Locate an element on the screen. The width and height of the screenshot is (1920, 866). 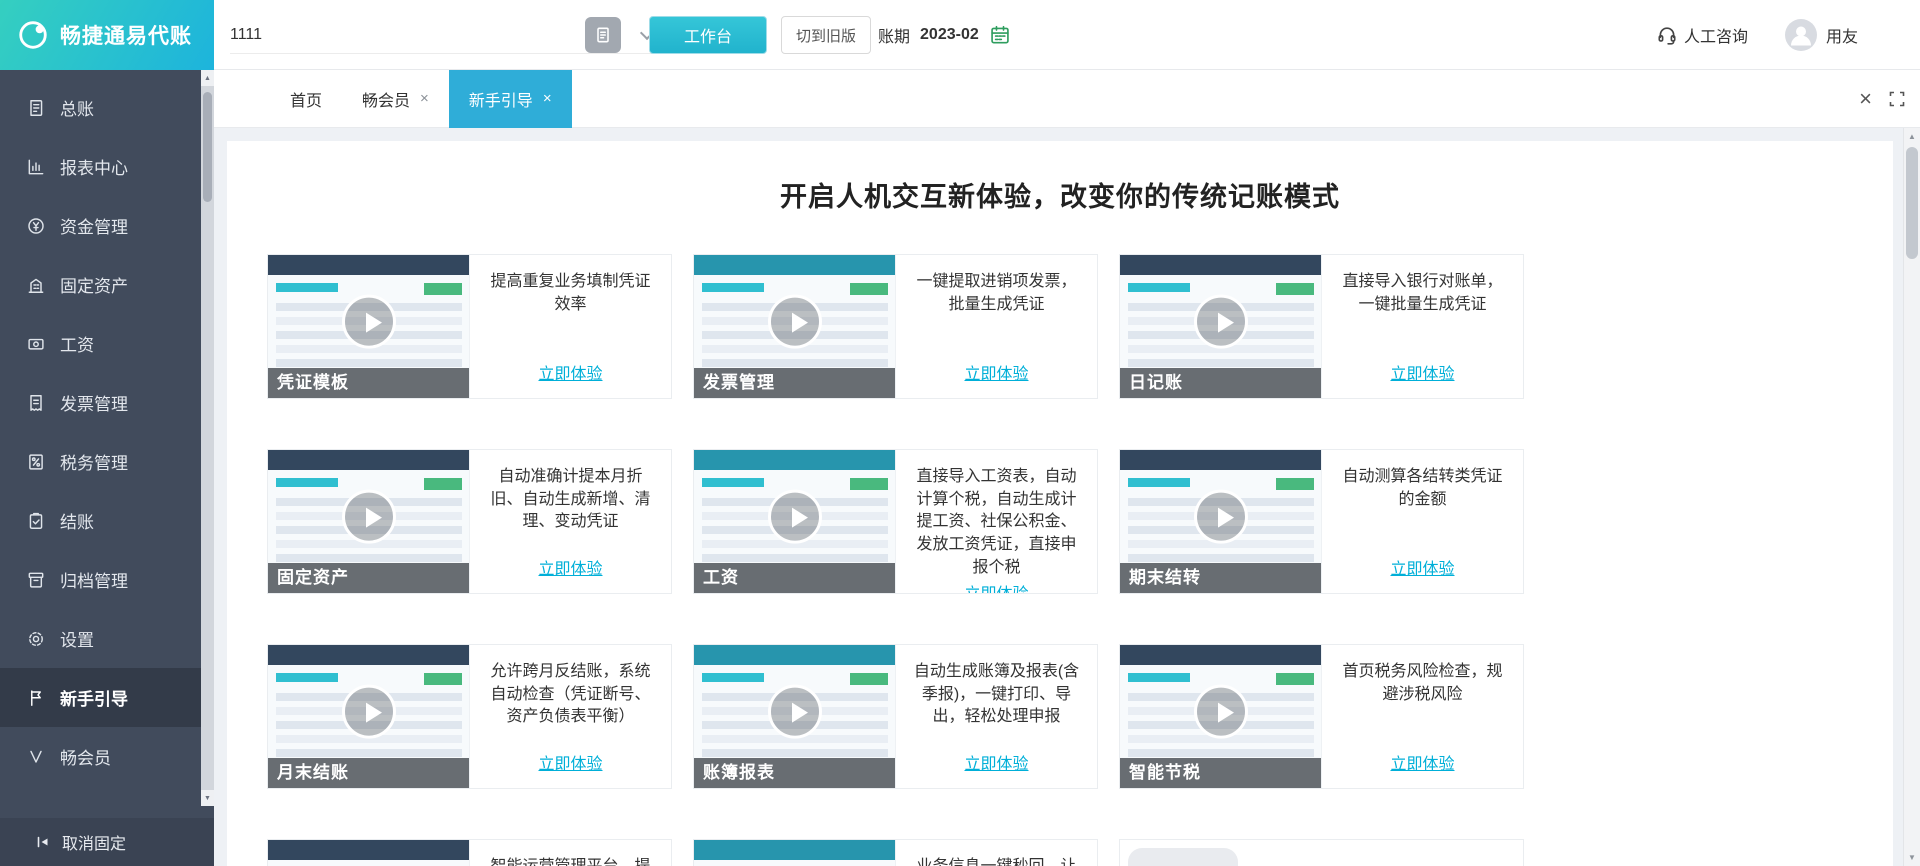
sidebar-scrollbar-thumb is located at coordinates (207, 147).